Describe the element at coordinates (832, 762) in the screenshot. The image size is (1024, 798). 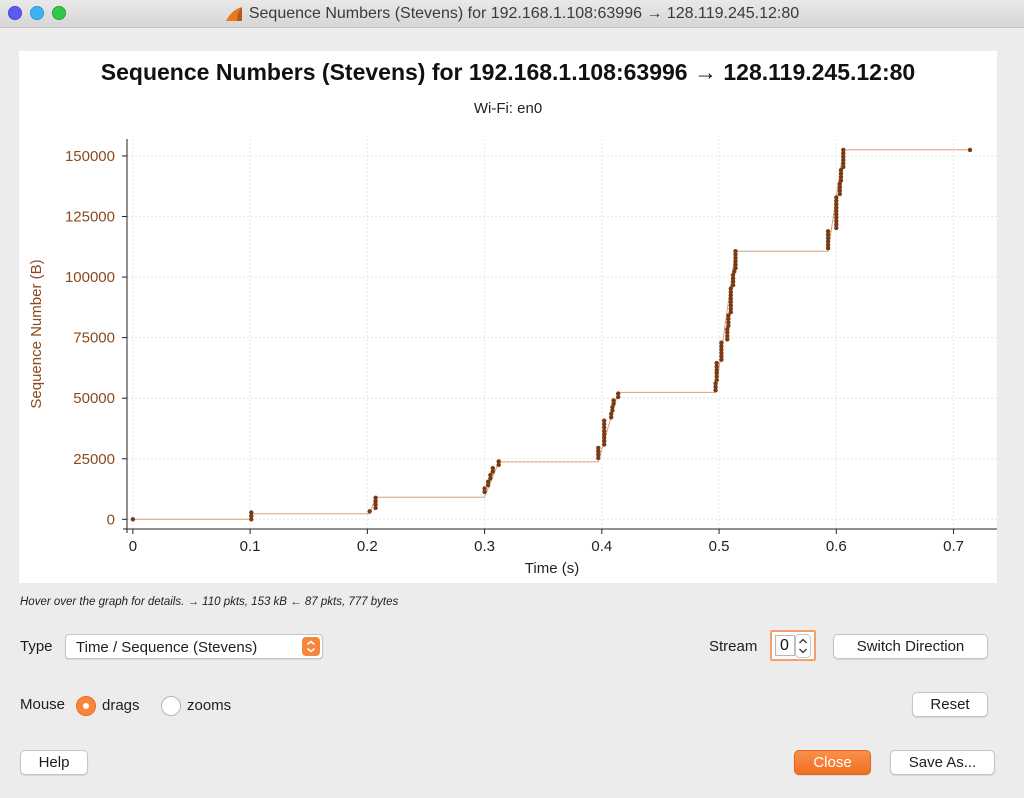
I see `close-button: Close` at that location.